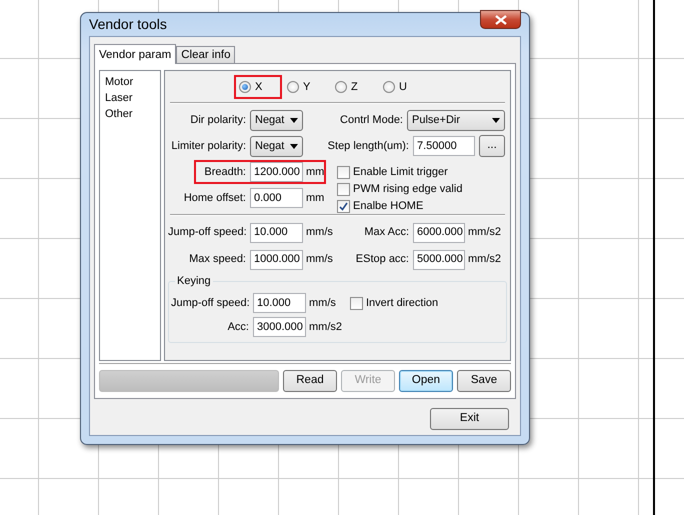  What do you see at coordinates (306, 87) in the screenshot?
I see `radio-label: Y` at bounding box center [306, 87].